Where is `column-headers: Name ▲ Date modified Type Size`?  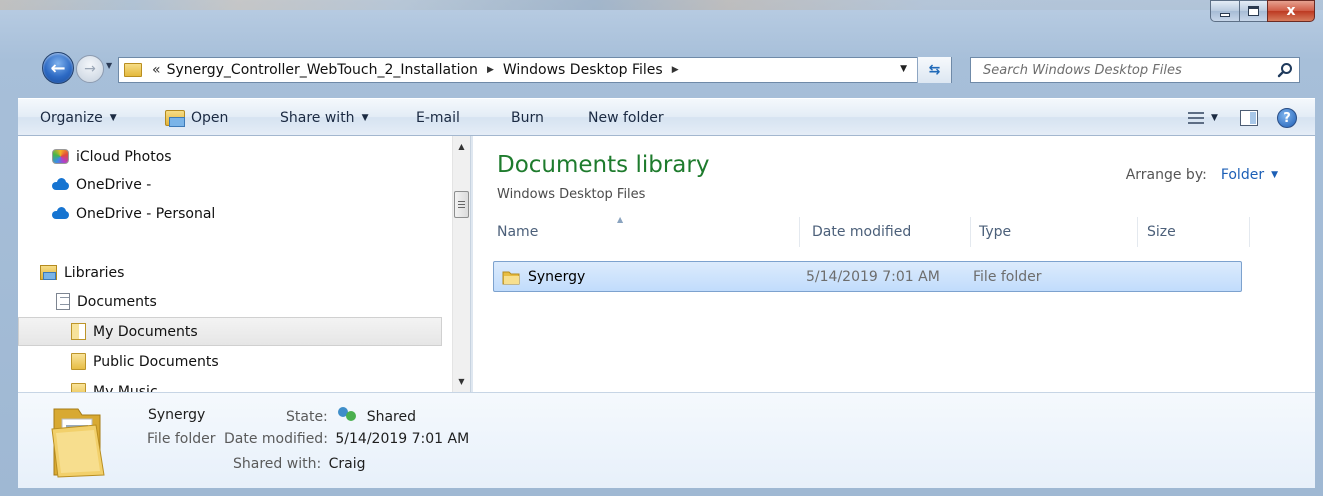 column-headers: Name ▲ Date modified Type Size is located at coordinates (894, 231).